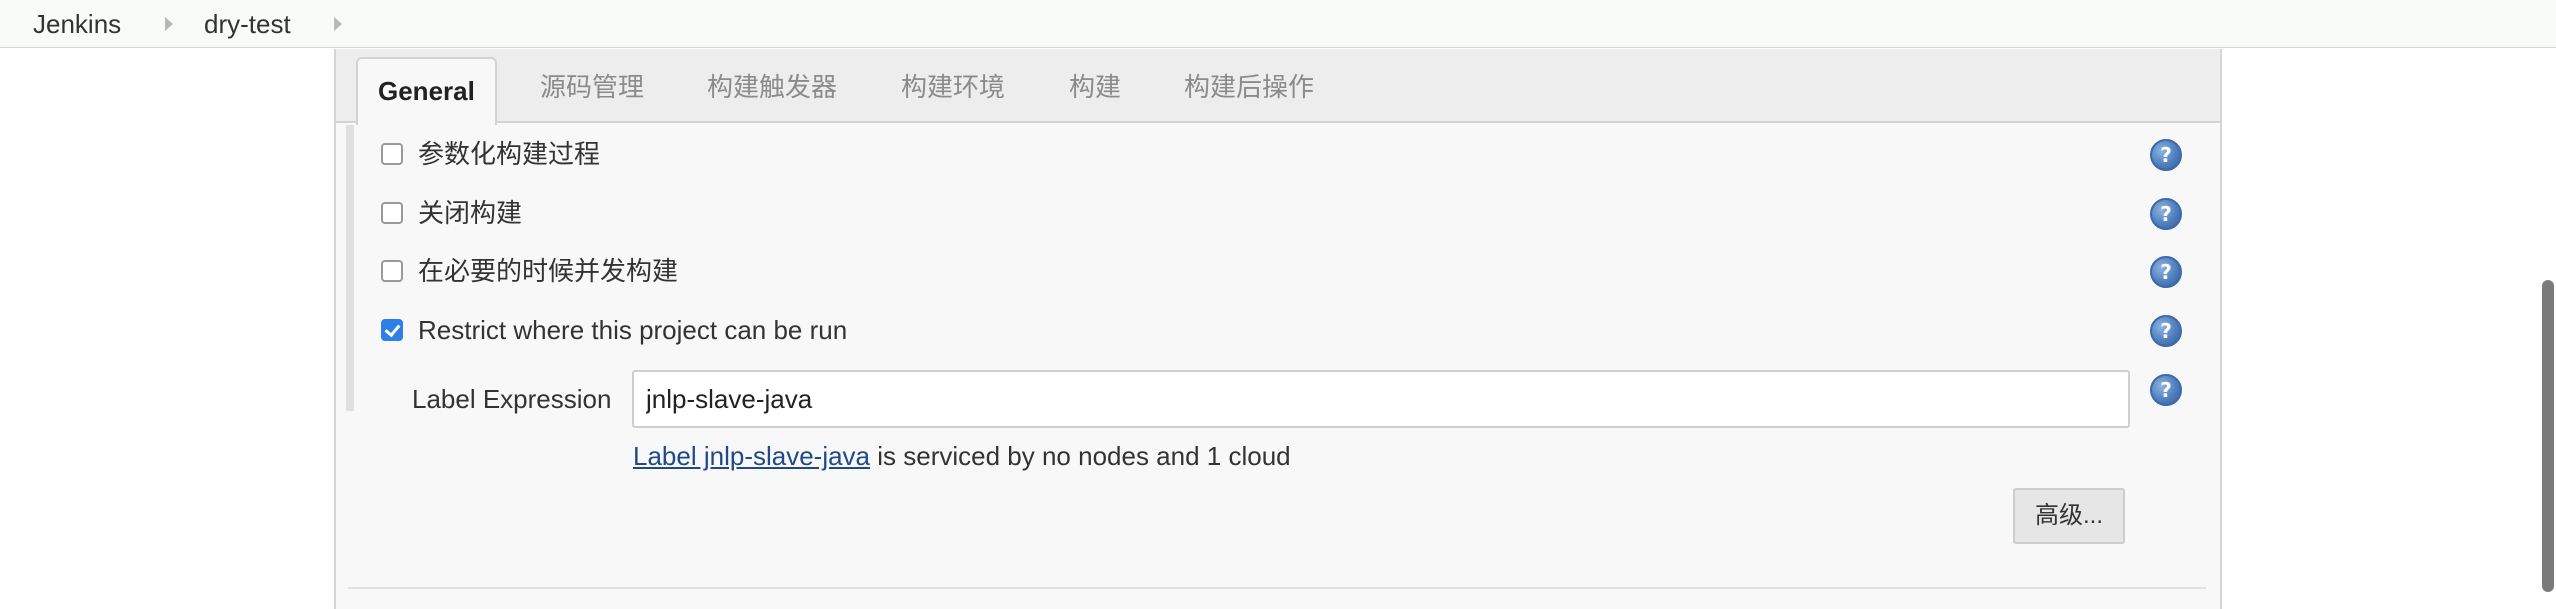 This screenshot has width=2556, height=609. Describe the element at coordinates (633, 330) in the screenshot. I see `restrict-run-label: Restrict where this project can be run` at that location.